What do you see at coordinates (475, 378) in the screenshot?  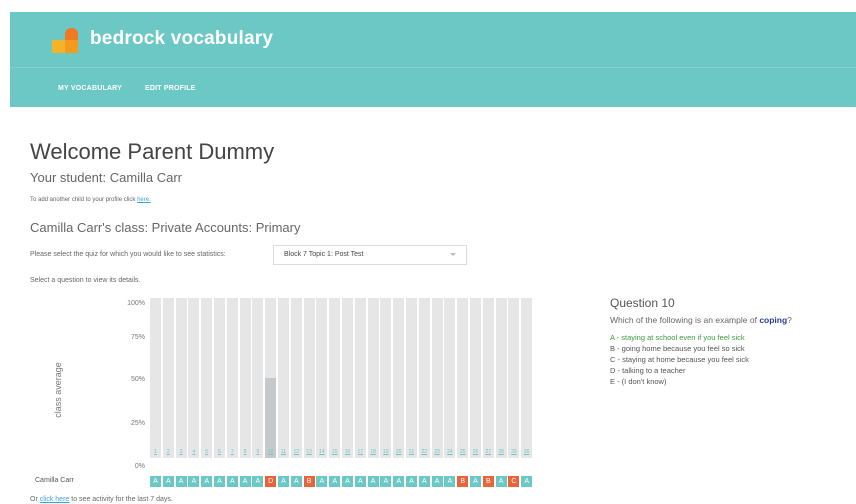 I see `question-column-26: 26` at bounding box center [475, 378].